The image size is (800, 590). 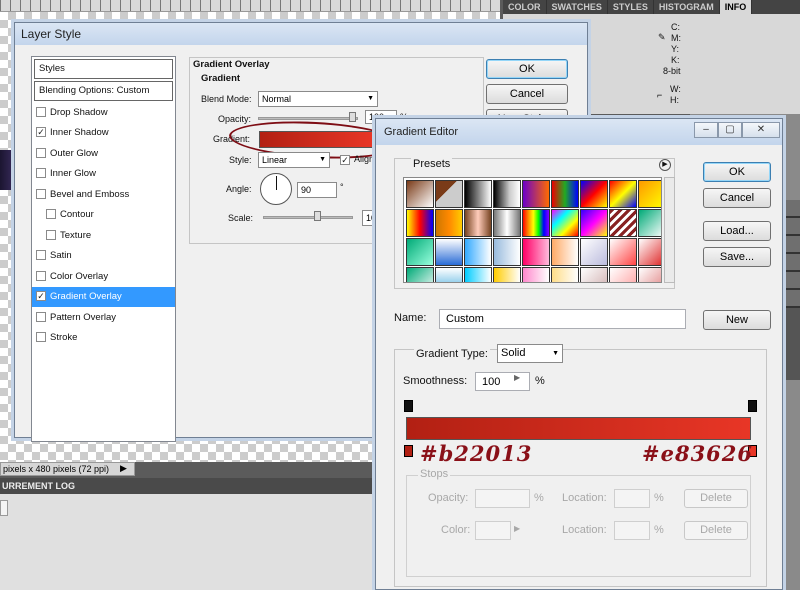 What do you see at coordinates (103, 215) in the screenshot?
I see `style-contour: Contour` at bounding box center [103, 215].